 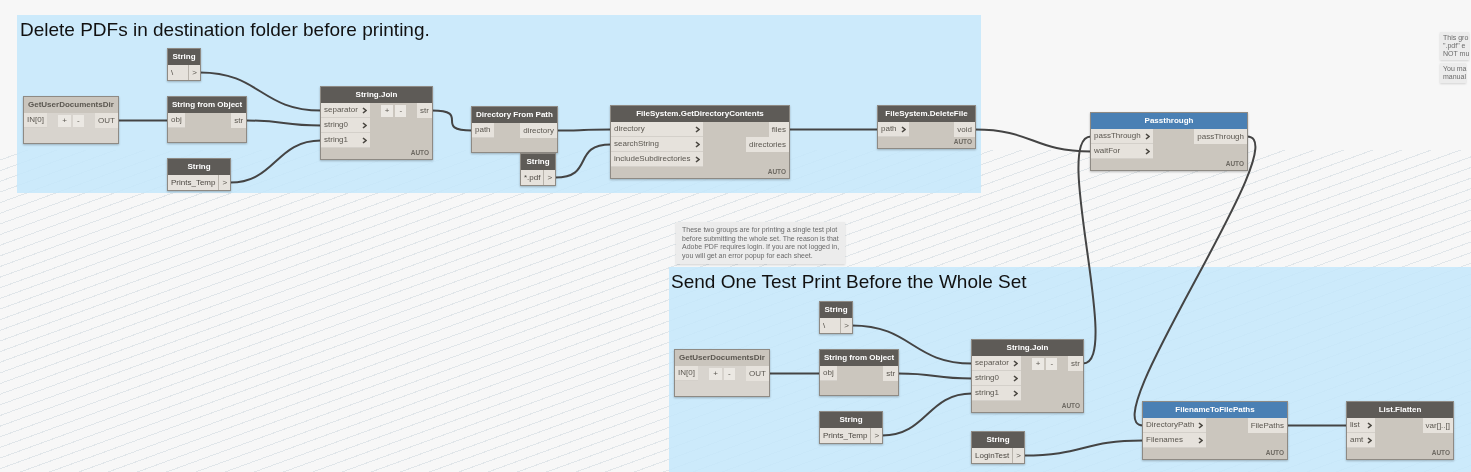 What do you see at coordinates (859, 358) in the screenshot?
I see `node-title: String from Object` at bounding box center [859, 358].